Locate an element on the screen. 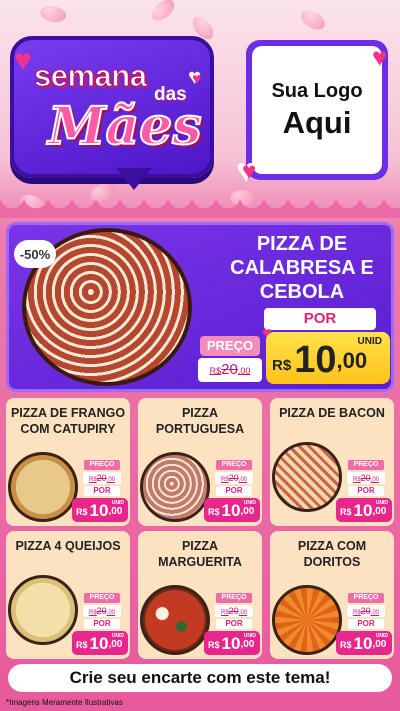 The width and height of the screenshot is (400, 711). product-title-line: DORITOS is located at coordinates (332, 561).